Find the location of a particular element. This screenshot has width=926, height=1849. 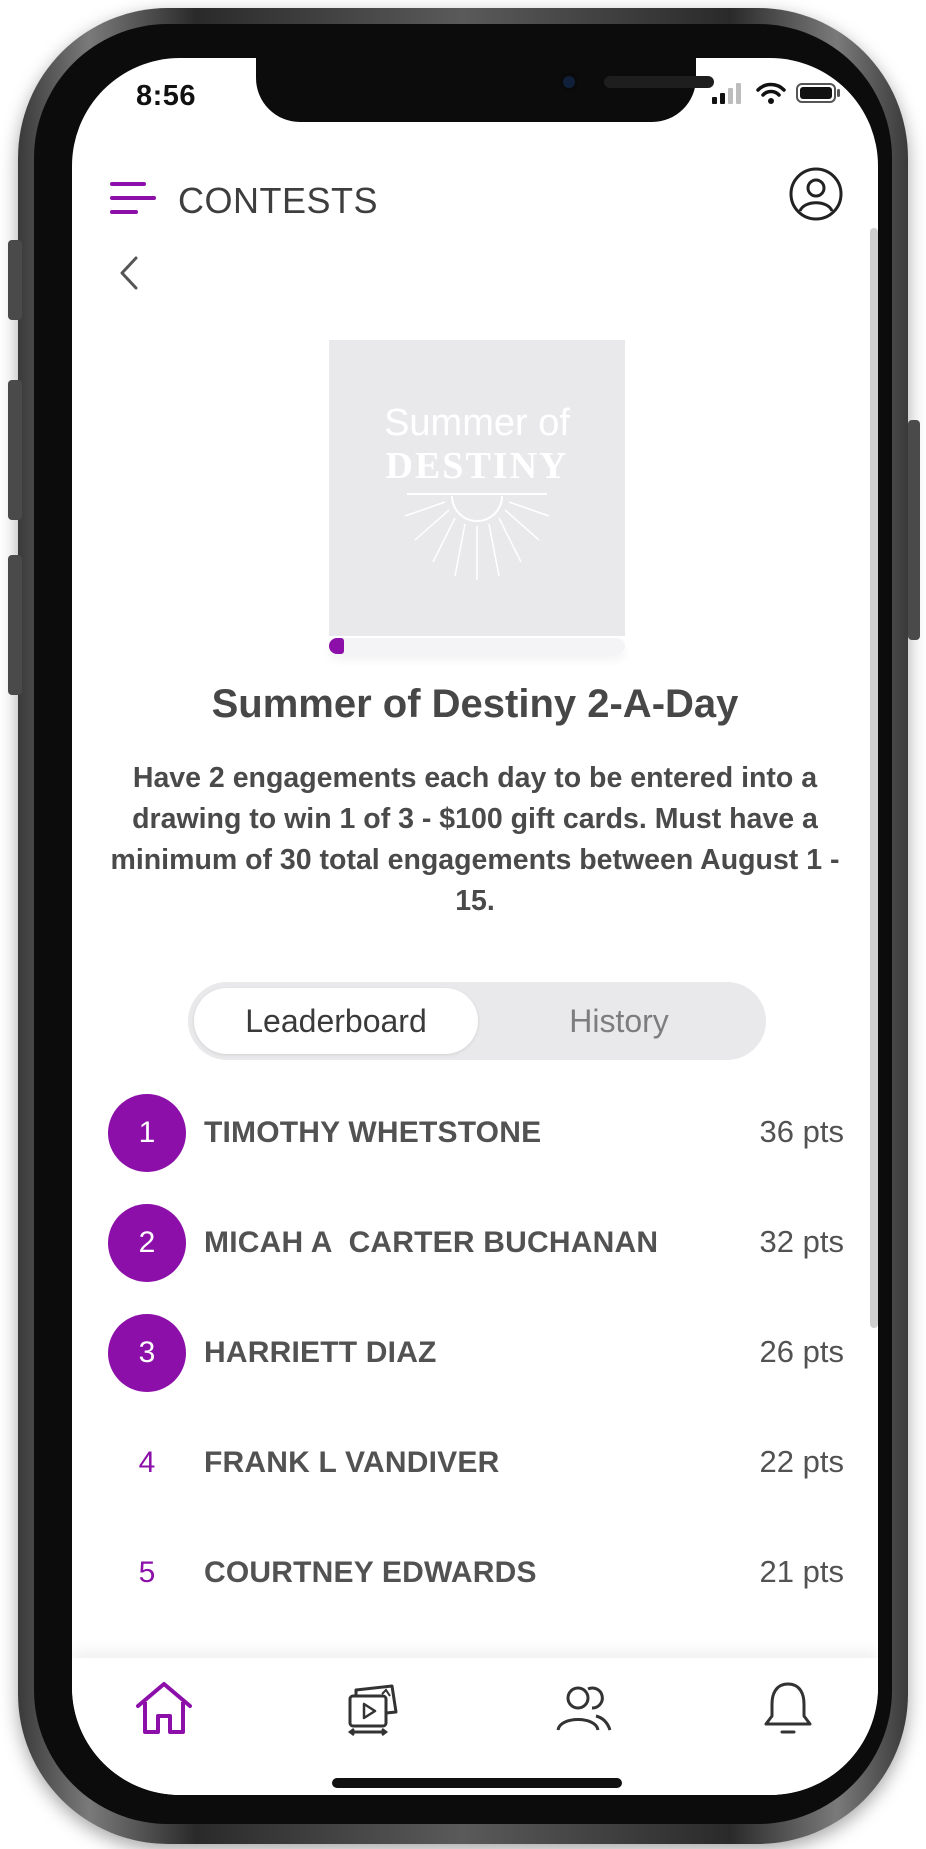

status-icons is located at coordinates (777, 93).